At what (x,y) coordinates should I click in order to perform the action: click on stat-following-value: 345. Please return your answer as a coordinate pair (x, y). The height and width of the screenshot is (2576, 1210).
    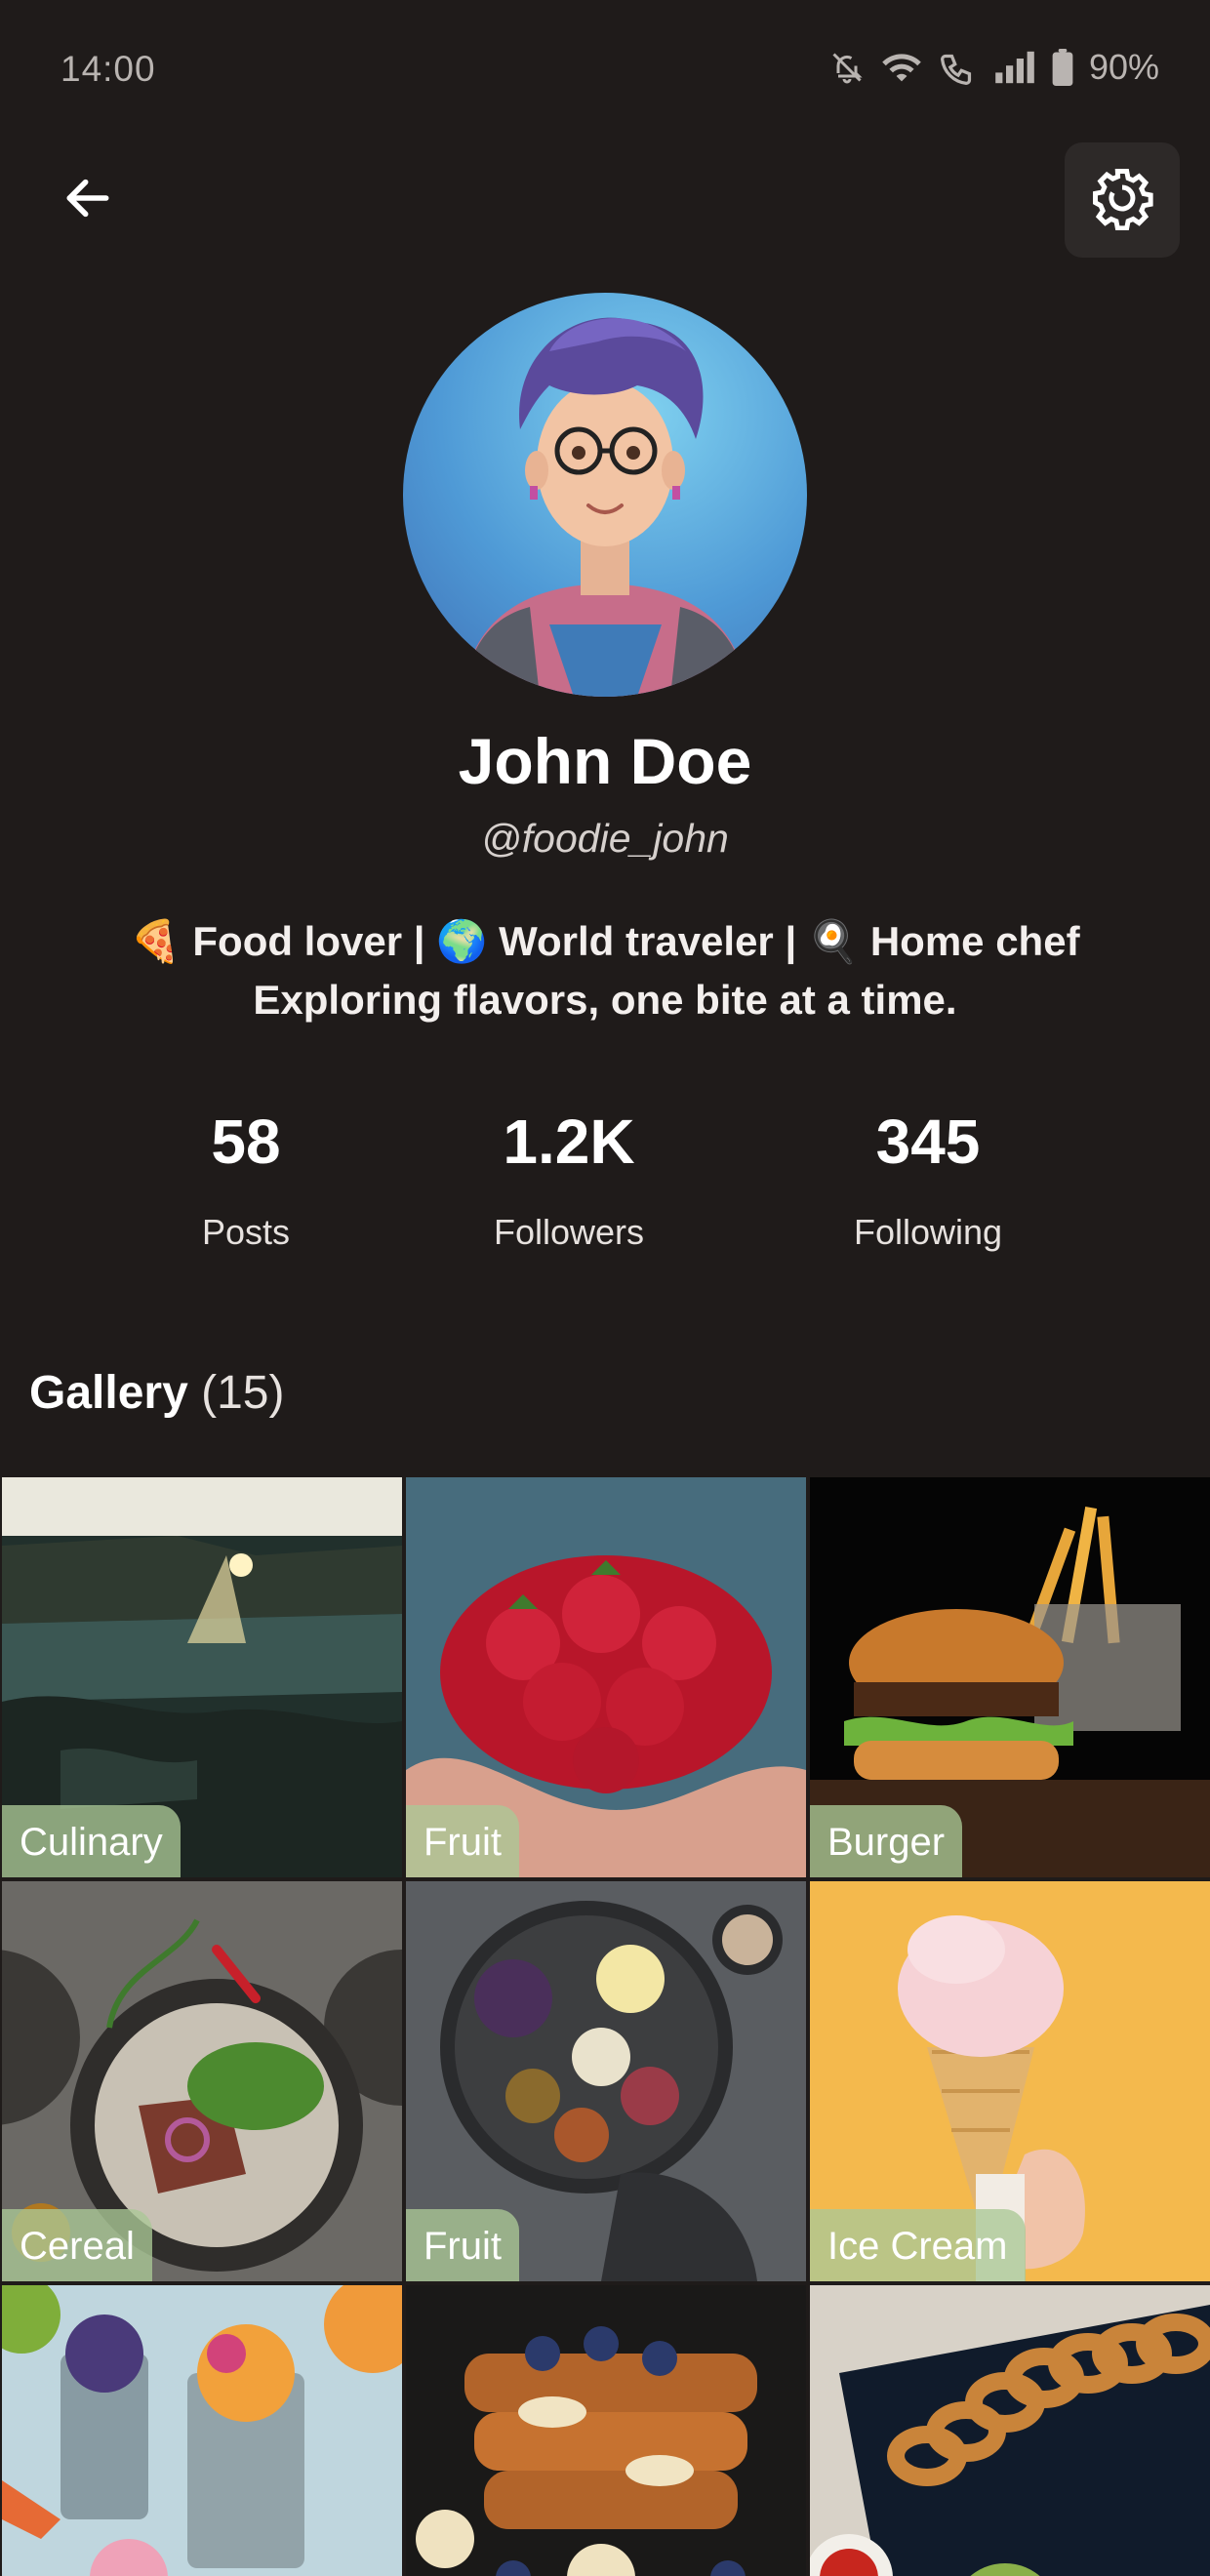
    Looking at the image, I should click on (928, 1142).